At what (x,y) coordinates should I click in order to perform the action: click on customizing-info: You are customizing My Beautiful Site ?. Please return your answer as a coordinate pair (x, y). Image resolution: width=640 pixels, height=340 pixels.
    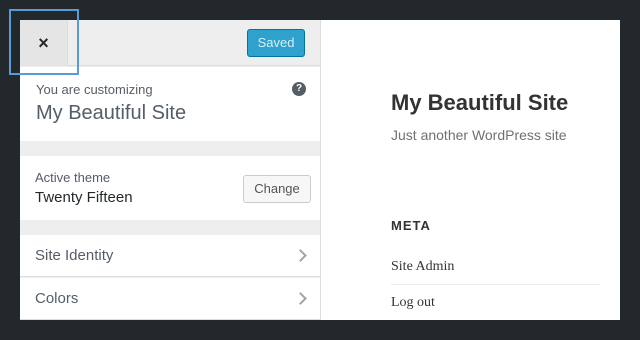
    Looking at the image, I should click on (170, 104).